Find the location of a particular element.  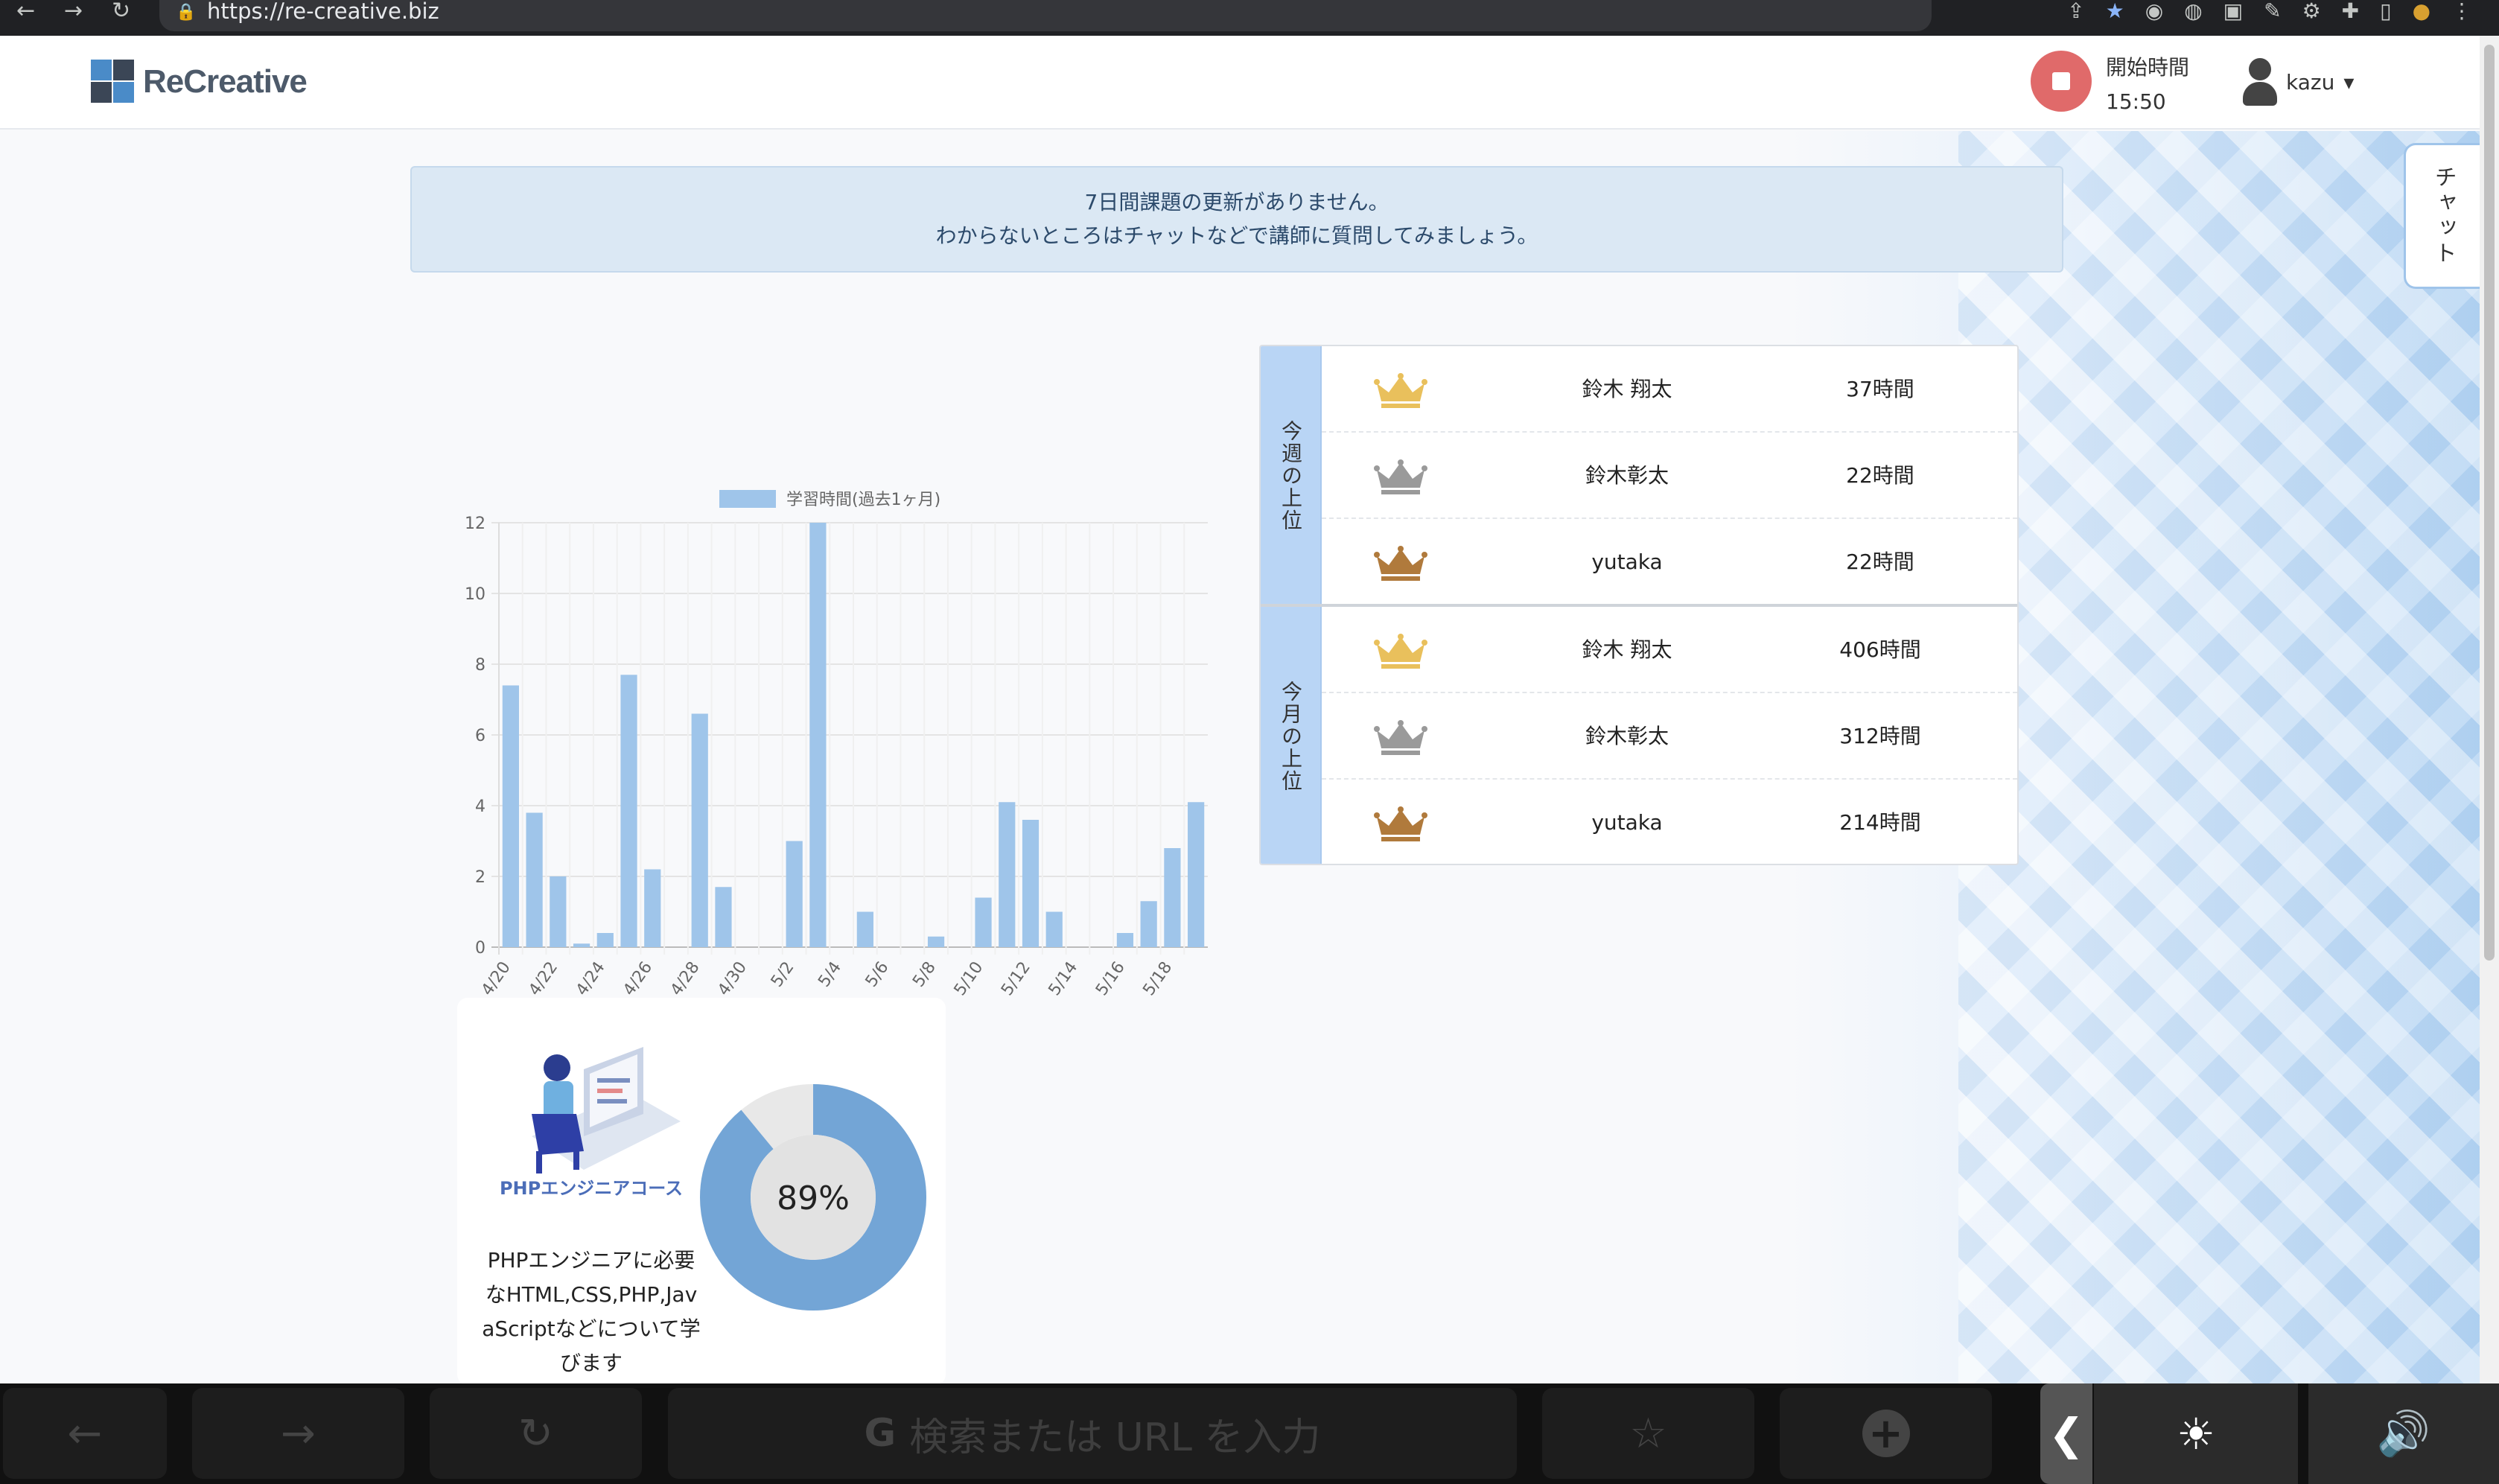

progress-donut: 89% is located at coordinates (813, 1197).